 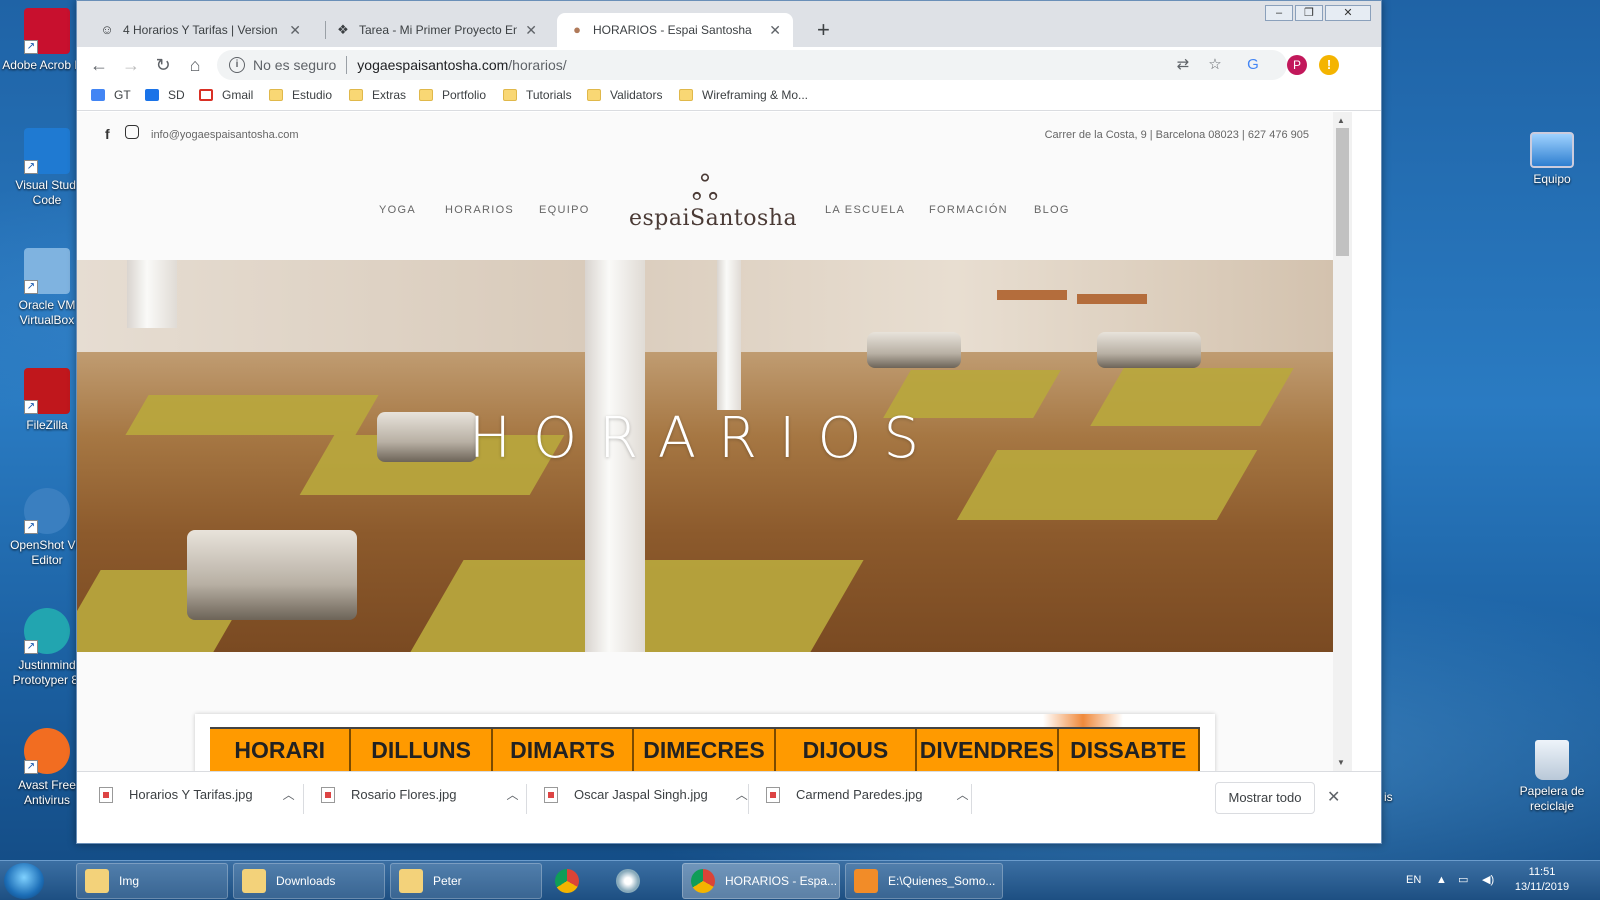 I want to click on gmail-icon, so click(x=206, y=95).